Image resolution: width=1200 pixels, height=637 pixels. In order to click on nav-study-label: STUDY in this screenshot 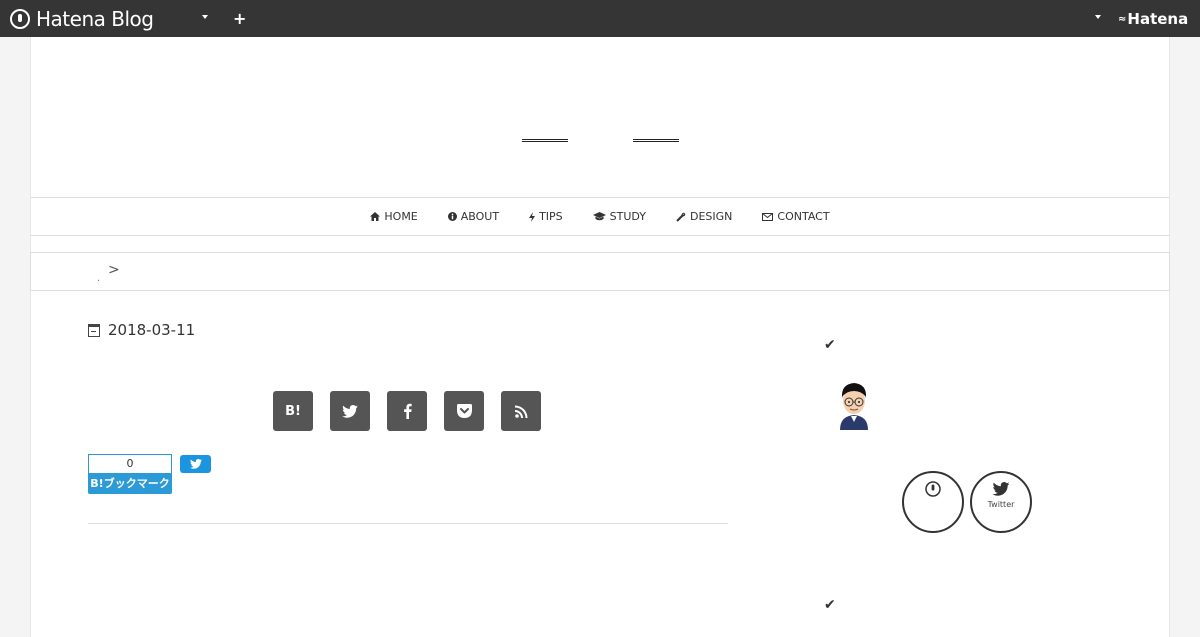, I will do `click(628, 216)`.